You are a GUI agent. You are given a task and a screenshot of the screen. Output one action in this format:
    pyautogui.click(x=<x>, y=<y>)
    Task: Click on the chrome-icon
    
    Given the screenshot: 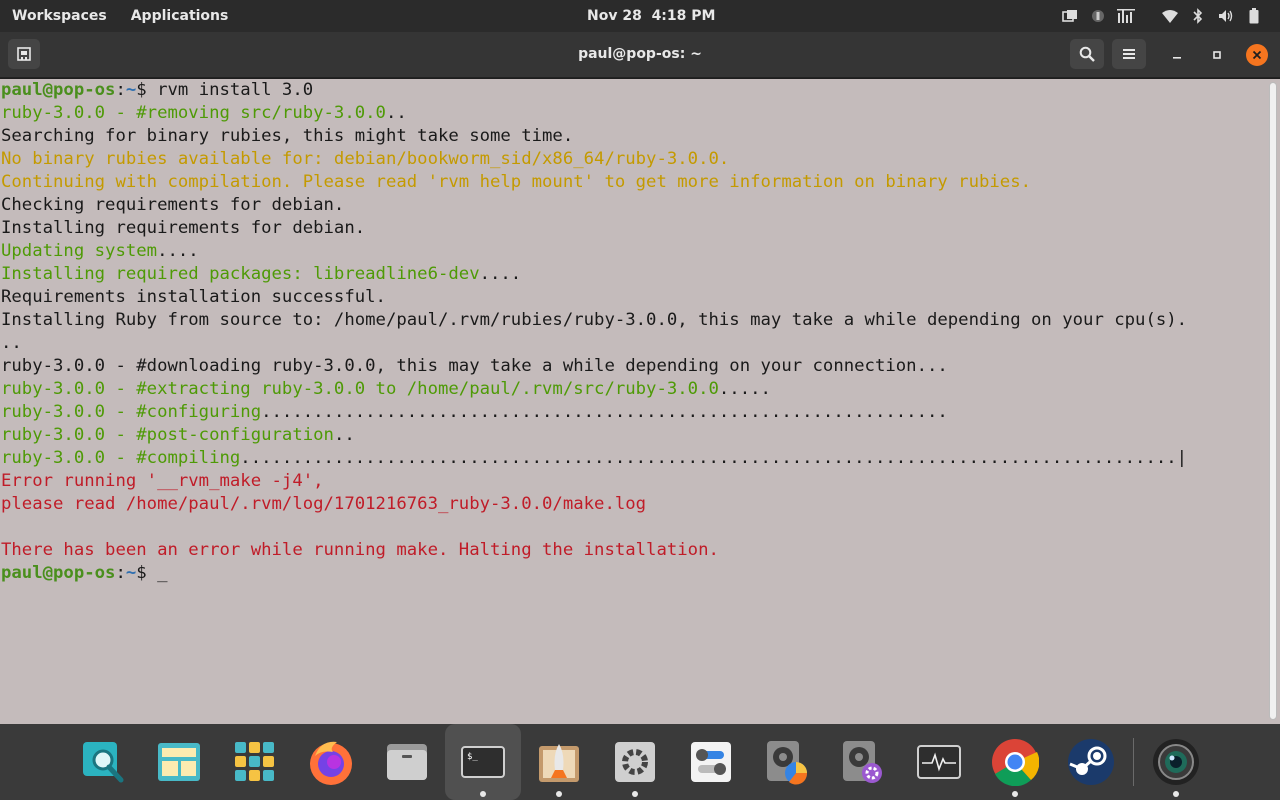 What is the action you would take?
    pyautogui.click(x=1015, y=762)
    